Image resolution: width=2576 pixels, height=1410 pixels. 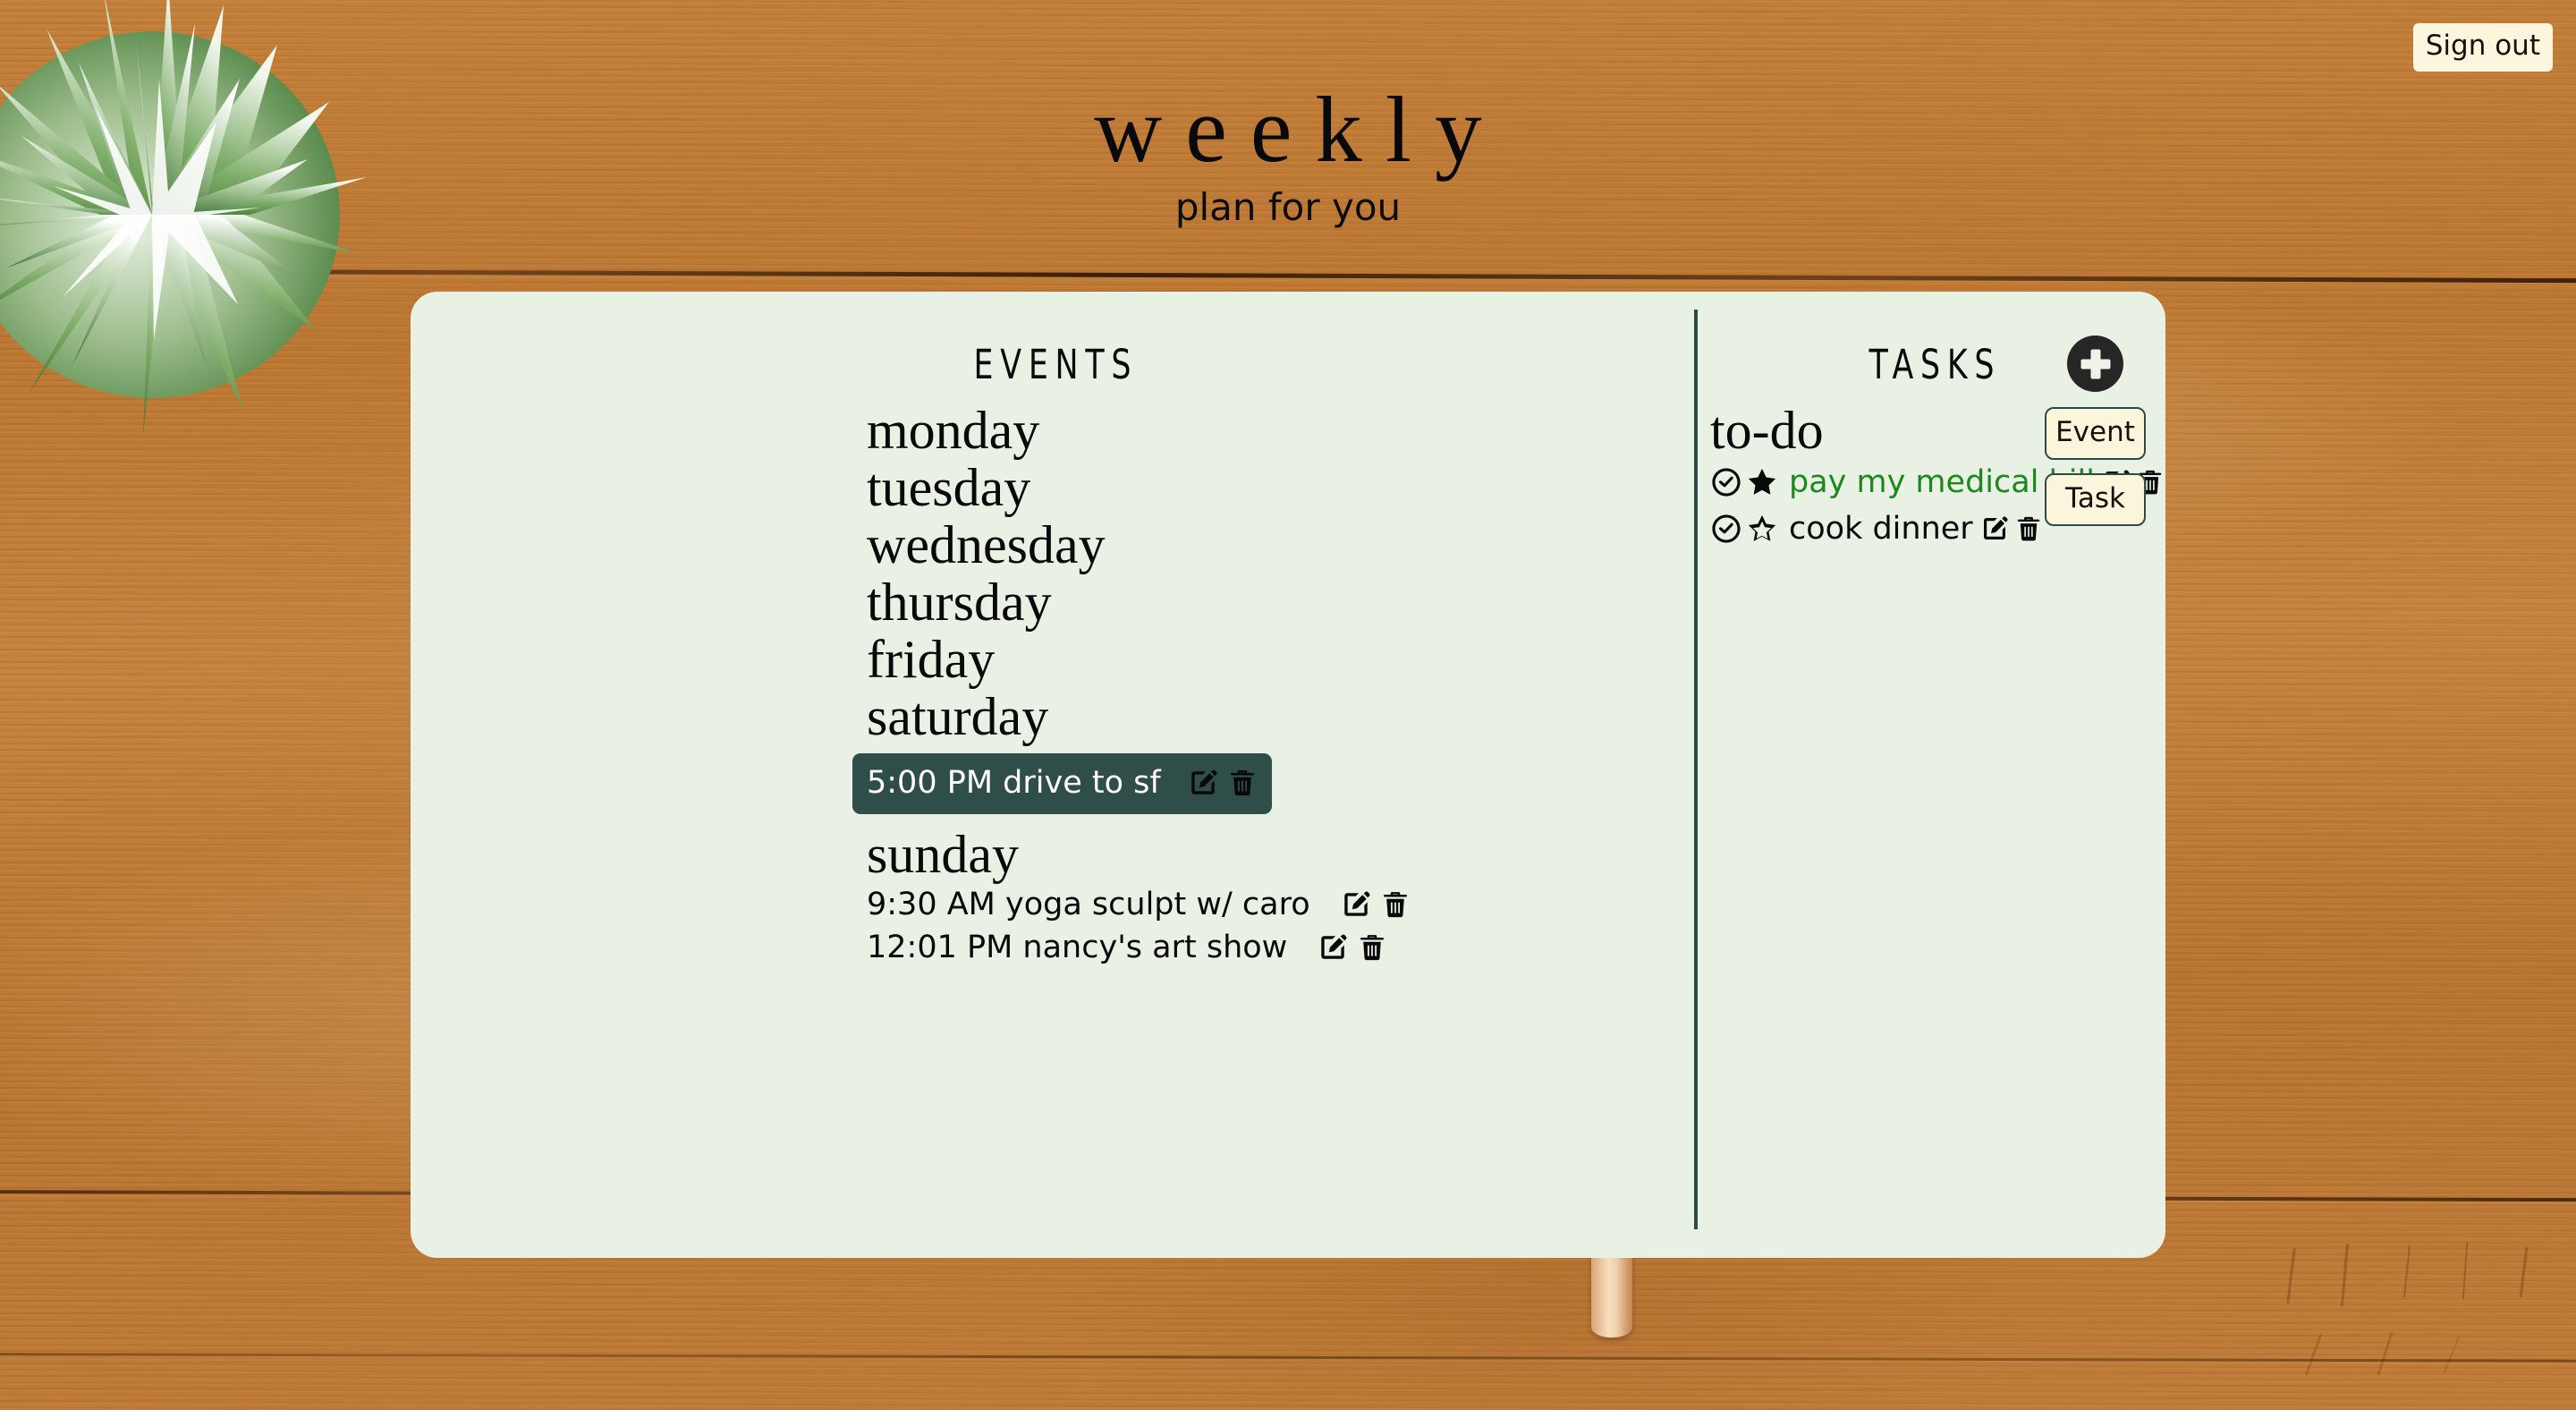 I want to click on event-row: 12:01 PM nancy's art show, so click(x=1127, y=948).